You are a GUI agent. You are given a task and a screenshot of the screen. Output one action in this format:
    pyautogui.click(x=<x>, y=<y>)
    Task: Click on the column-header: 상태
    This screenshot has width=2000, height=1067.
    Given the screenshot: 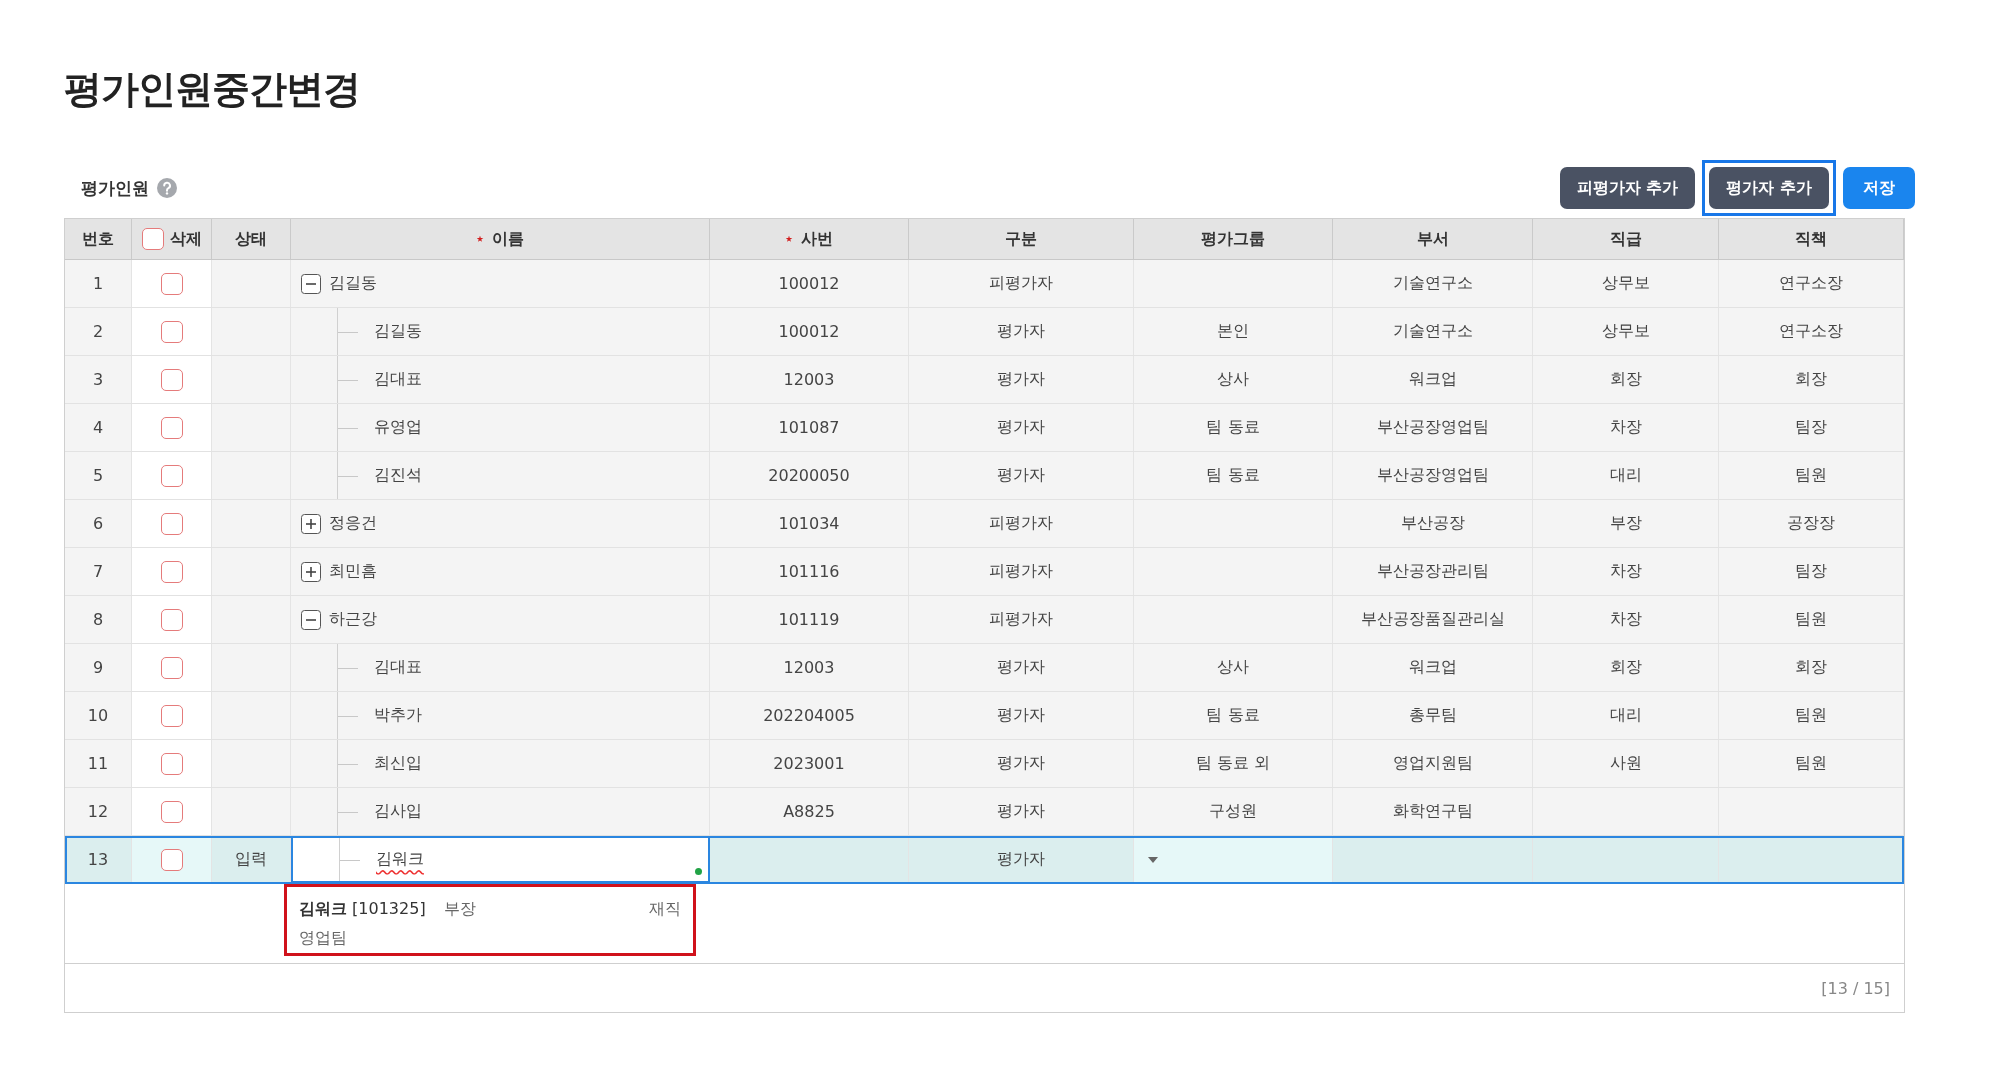 What is the action you would take?
    pyautogui.click(x=251, y=239)
    